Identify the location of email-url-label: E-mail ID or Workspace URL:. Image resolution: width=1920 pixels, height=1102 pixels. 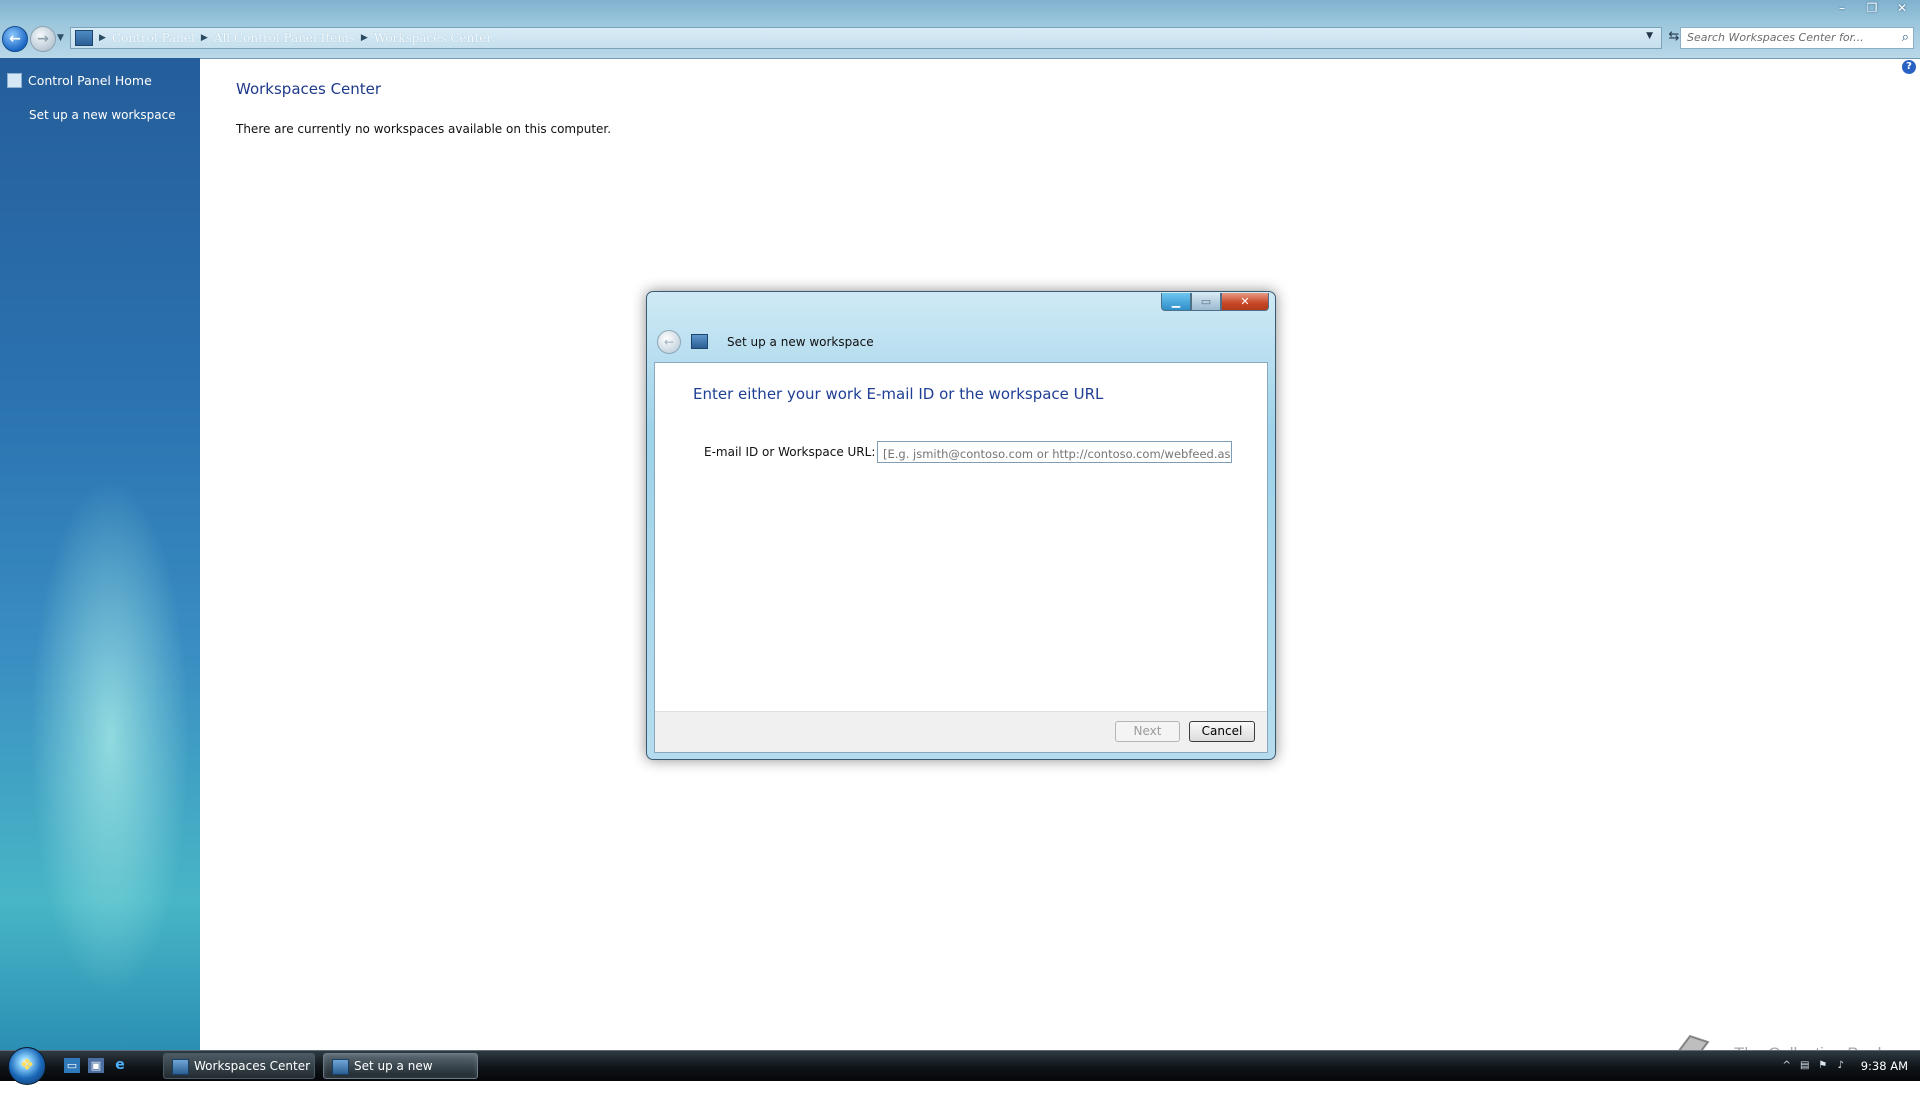
(790, 452).